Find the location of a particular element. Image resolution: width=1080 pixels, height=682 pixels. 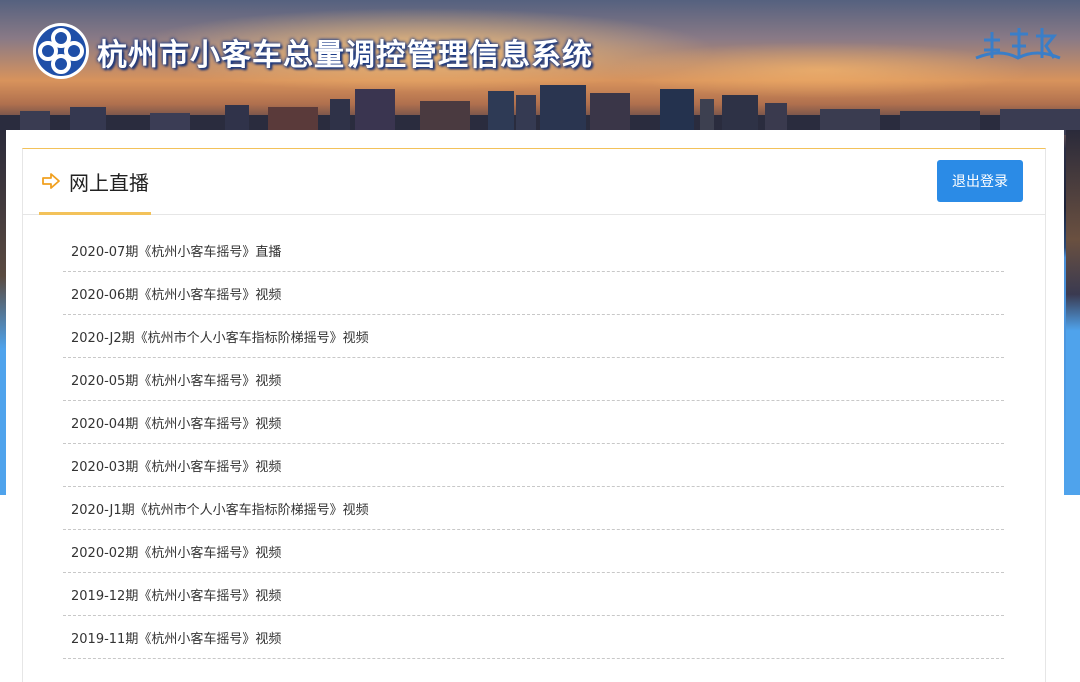

broadcast-link: 2020-06期《杭州小客车摇号》视频 is located at coordinates (176, 293).